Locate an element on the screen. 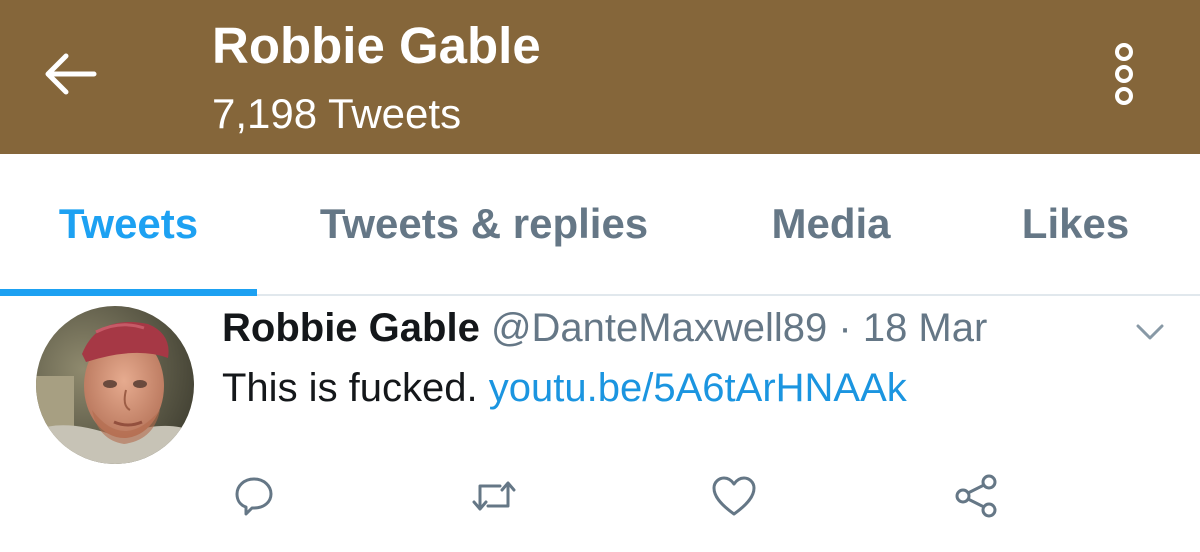  reply-icon is located at coordinates (254, 496).